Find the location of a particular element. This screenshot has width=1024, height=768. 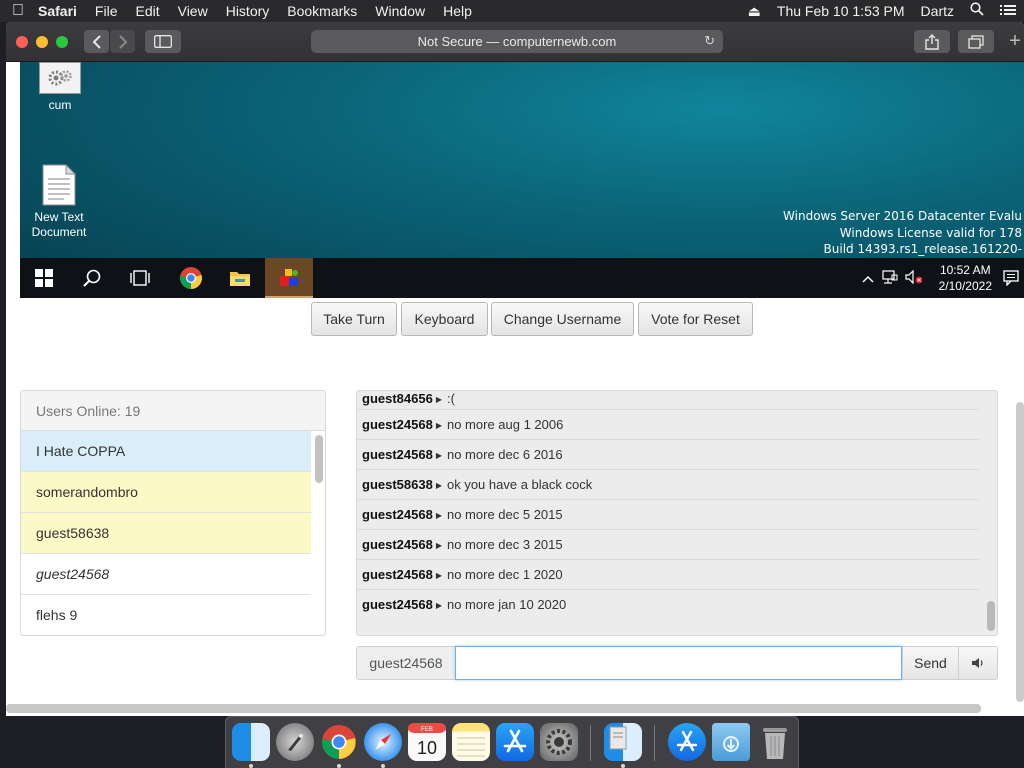

menubar-user: Dartz is located at coordinates (937, 11).